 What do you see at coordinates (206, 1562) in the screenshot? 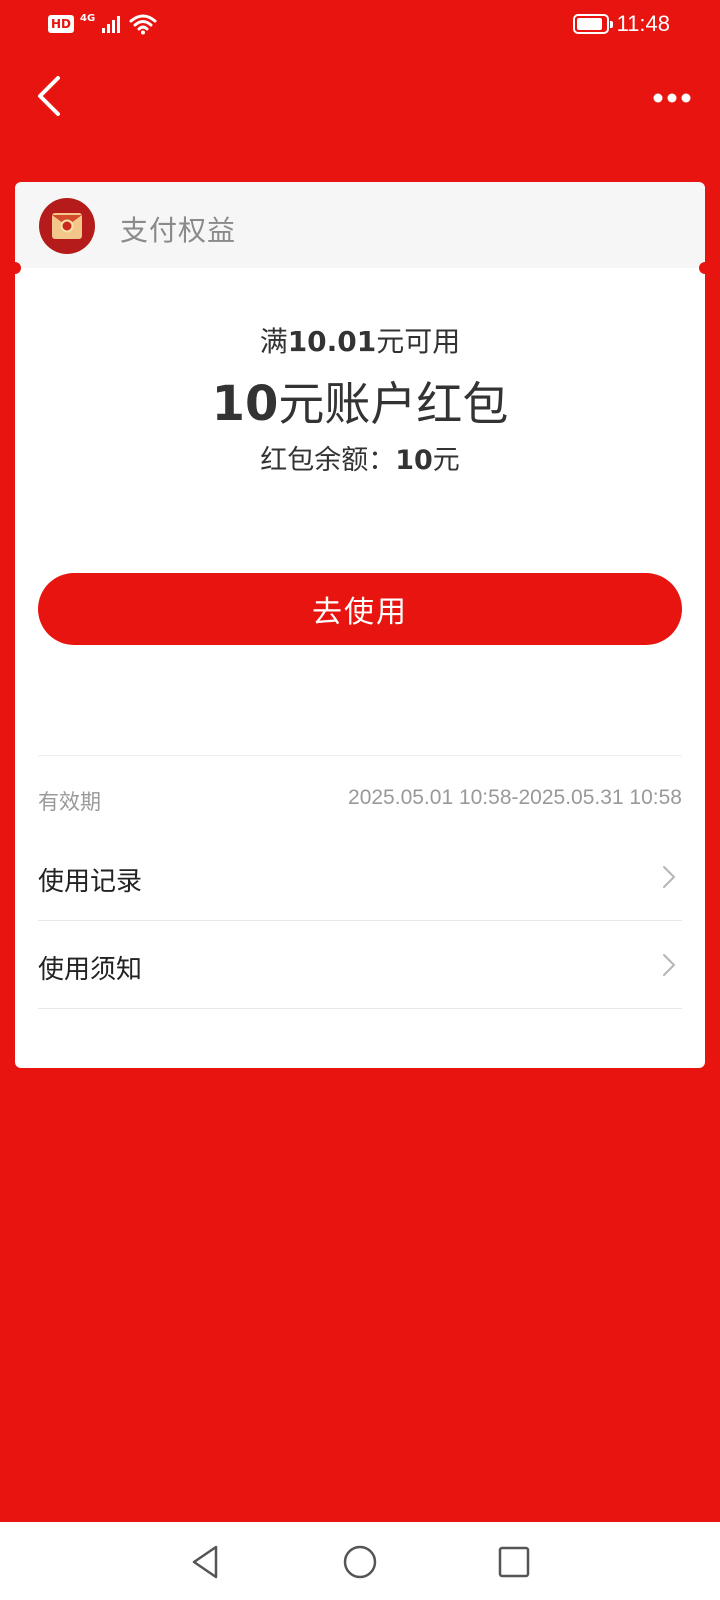
I see `system-back-icon` at bounding box center [206, 1562].